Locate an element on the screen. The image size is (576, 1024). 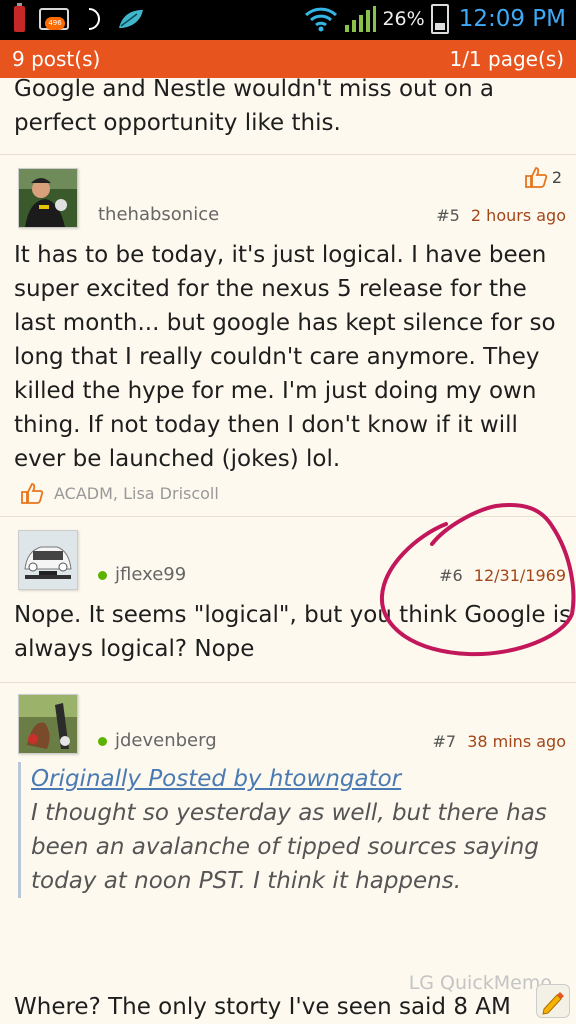
mail-badge: 496 is located at coordinates (55, 23).